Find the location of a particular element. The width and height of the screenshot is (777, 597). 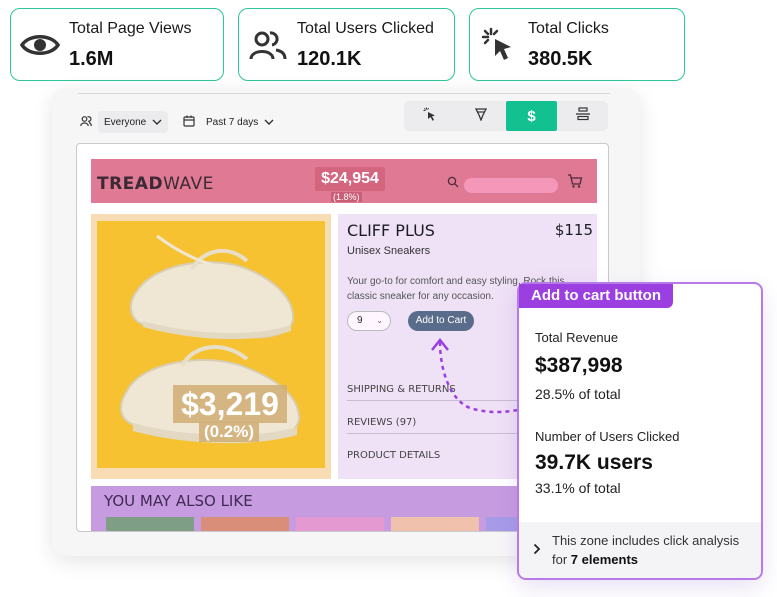

layers-button is located at coordinates (582, 116).